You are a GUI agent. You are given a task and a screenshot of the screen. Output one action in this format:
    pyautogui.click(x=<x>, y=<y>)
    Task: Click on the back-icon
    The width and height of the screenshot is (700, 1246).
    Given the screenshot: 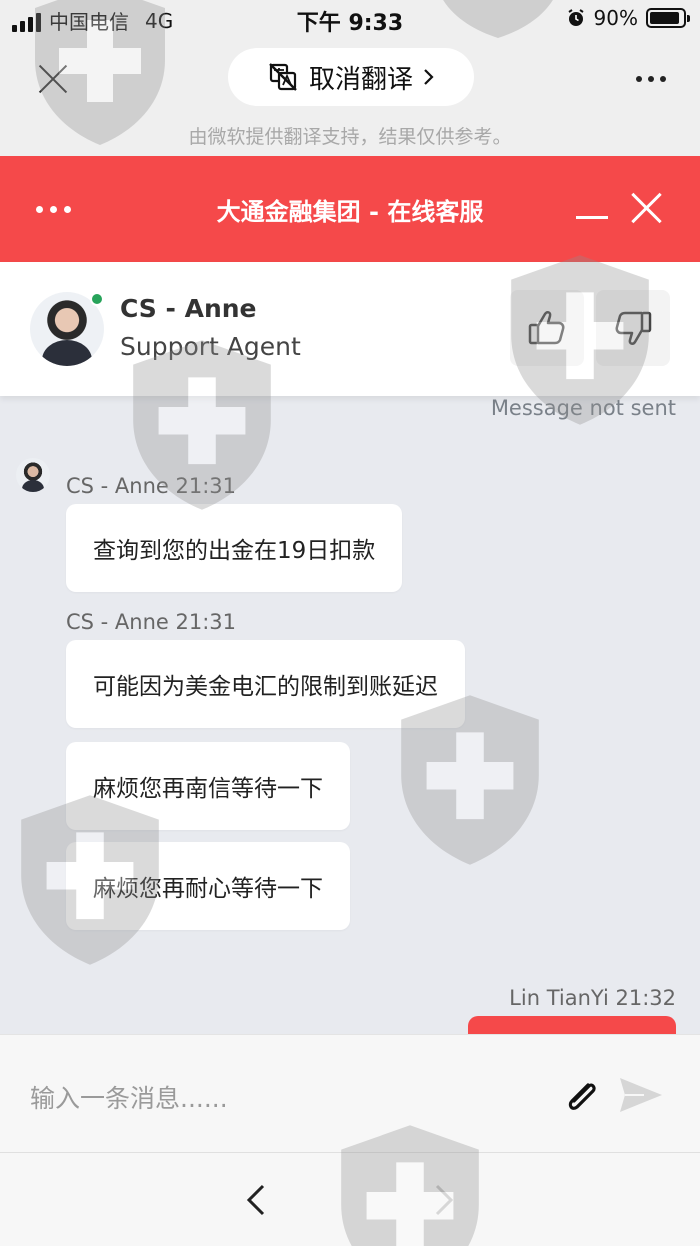 What is the action you would take?
    pyautogui.click(x=256, y=1200)
    